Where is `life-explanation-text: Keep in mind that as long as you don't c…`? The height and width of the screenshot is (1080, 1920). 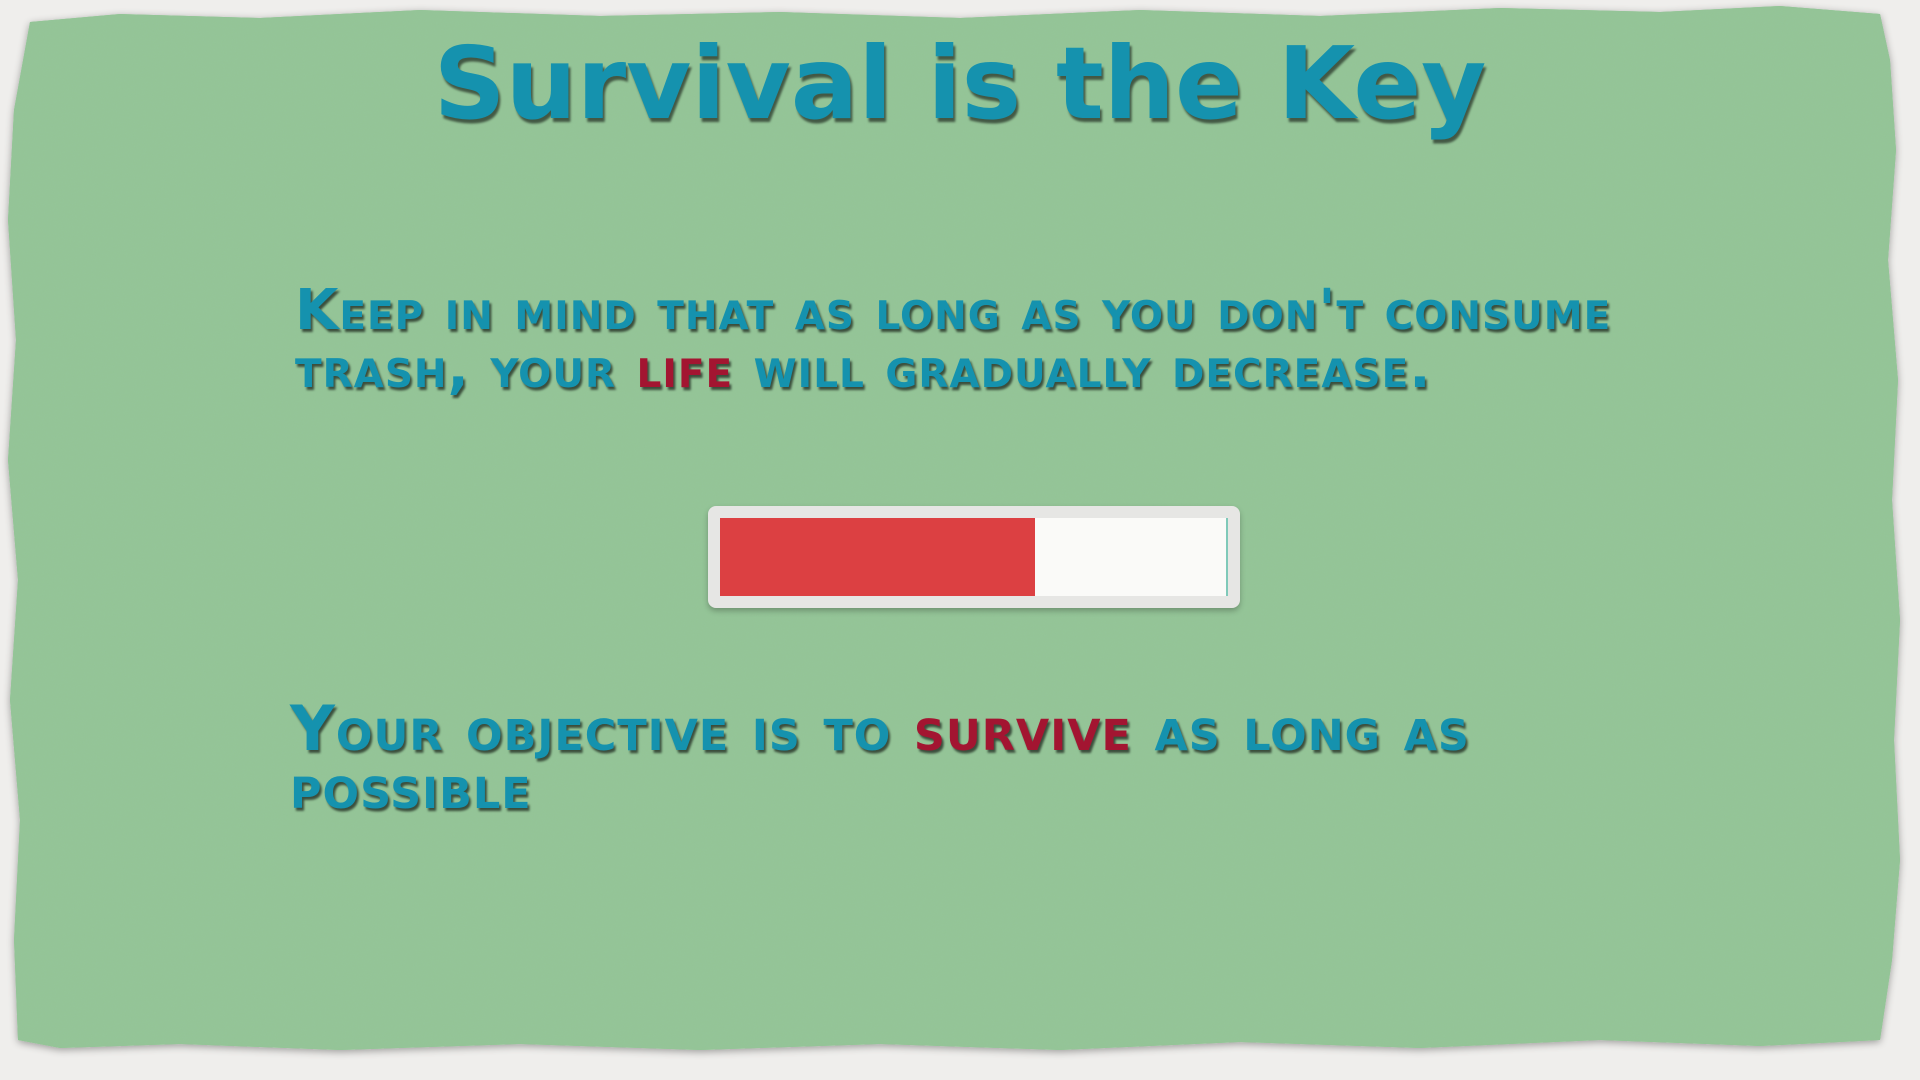
life-explanation-text: Keep in mind that as long as you don't c… is located at coordinates (960, 340).